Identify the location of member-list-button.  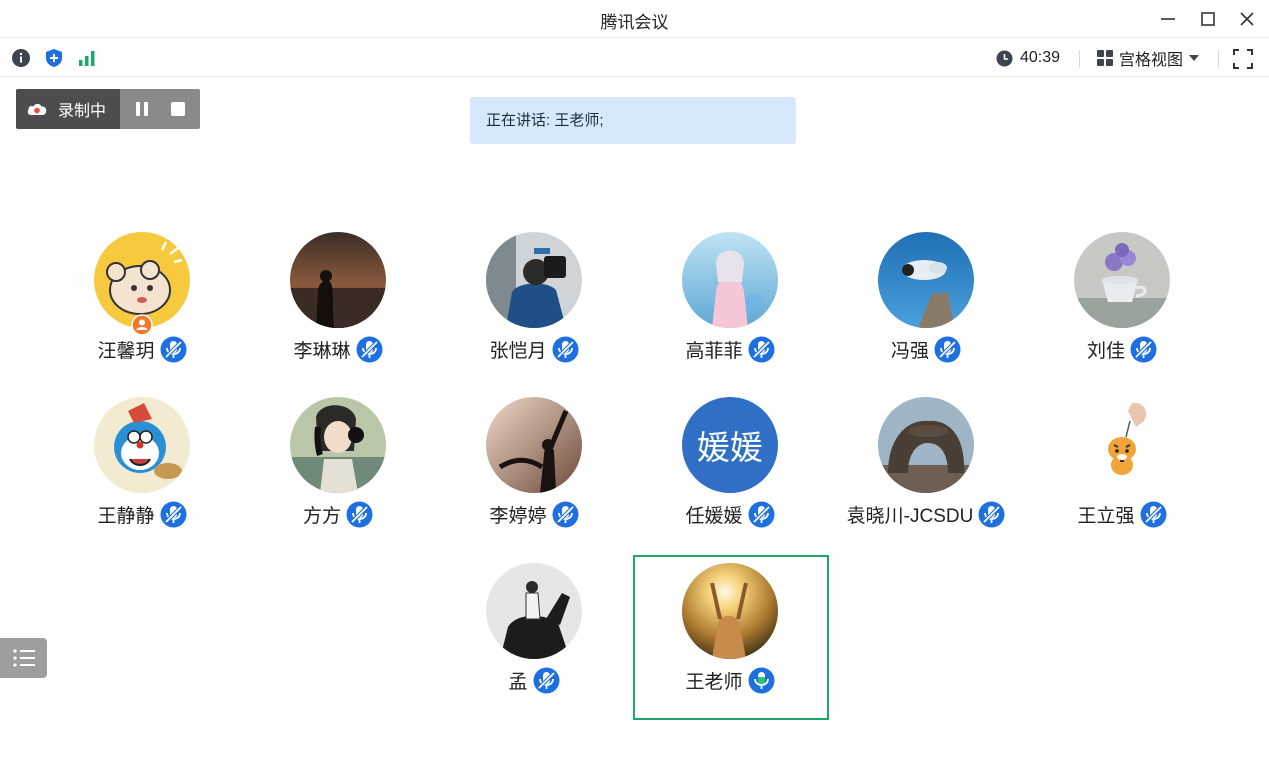
(23, 658).